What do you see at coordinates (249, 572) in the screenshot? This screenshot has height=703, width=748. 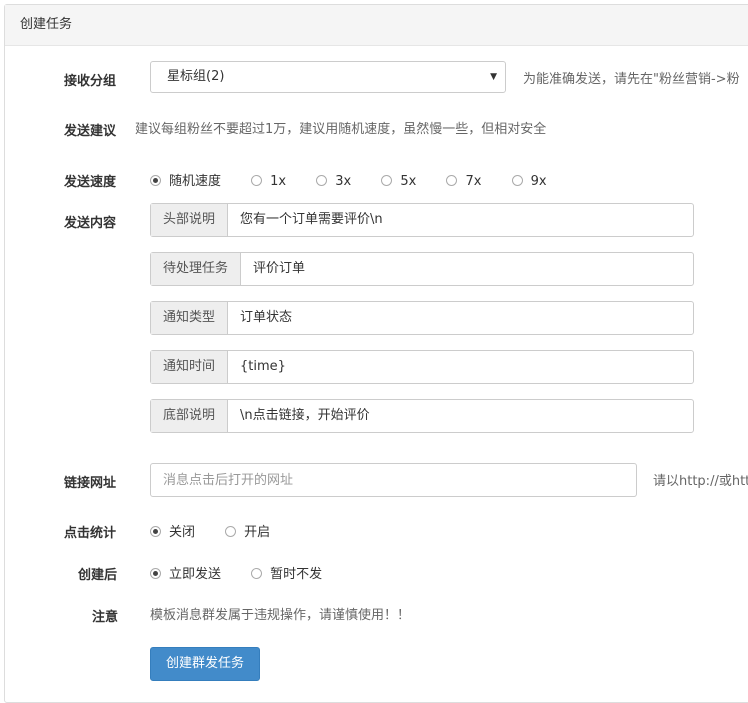 I see `after-create-radio-group: 立即发送 暂时不发` at bounding box center [249, 572].